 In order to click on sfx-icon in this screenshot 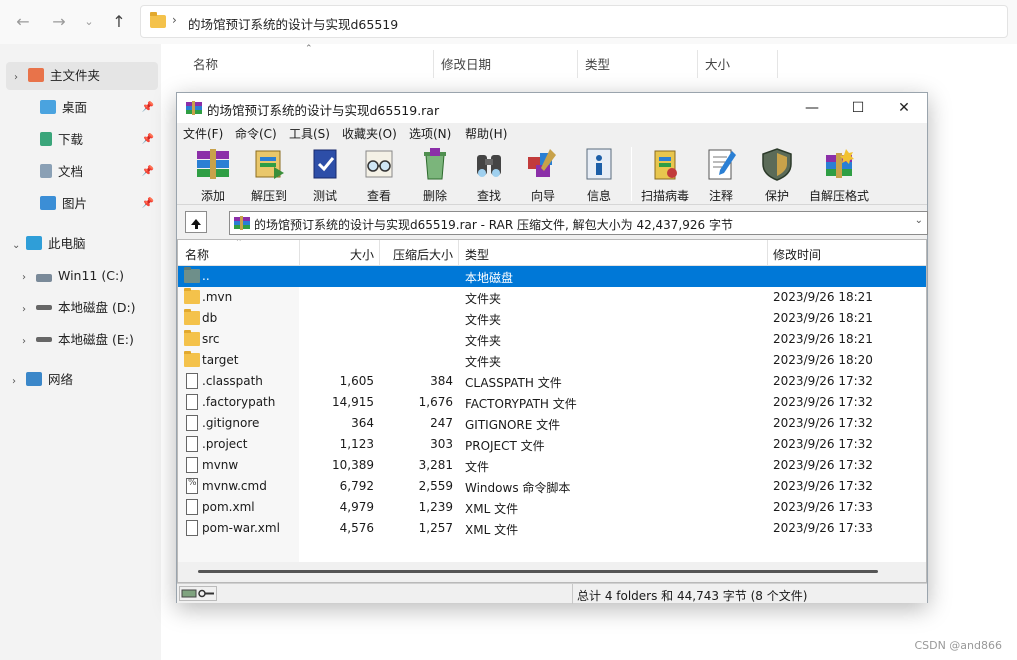, I will do `click(840, 163)`.